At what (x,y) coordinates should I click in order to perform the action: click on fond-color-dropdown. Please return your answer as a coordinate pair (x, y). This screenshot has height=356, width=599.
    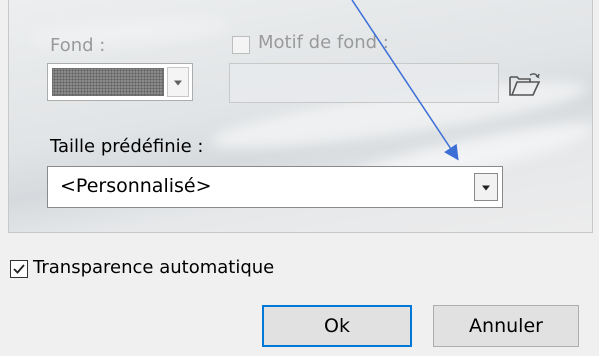
    Looking at the image, I should click on (120, 82).